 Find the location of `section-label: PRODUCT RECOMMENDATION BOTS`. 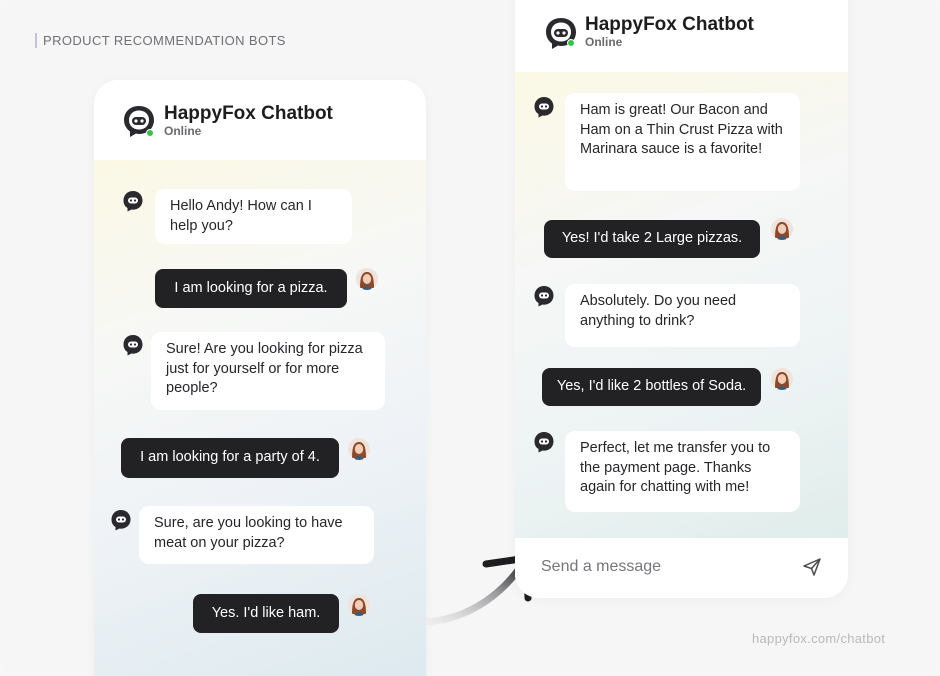

section-label: PRODUCT RECOMMENDATION BOTS is located at coordinates (160, 40).